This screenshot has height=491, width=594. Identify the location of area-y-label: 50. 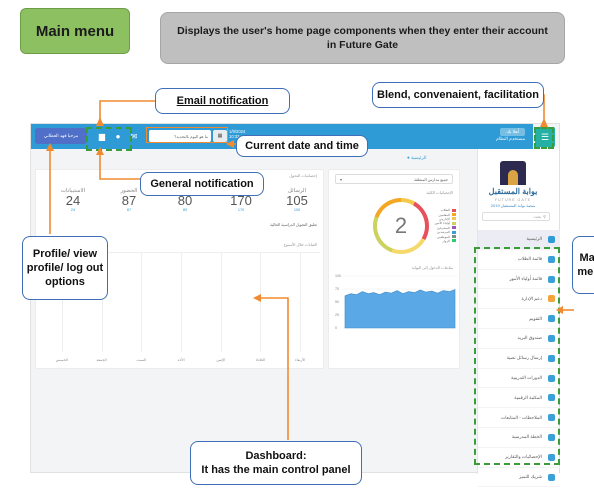
(337, 302).